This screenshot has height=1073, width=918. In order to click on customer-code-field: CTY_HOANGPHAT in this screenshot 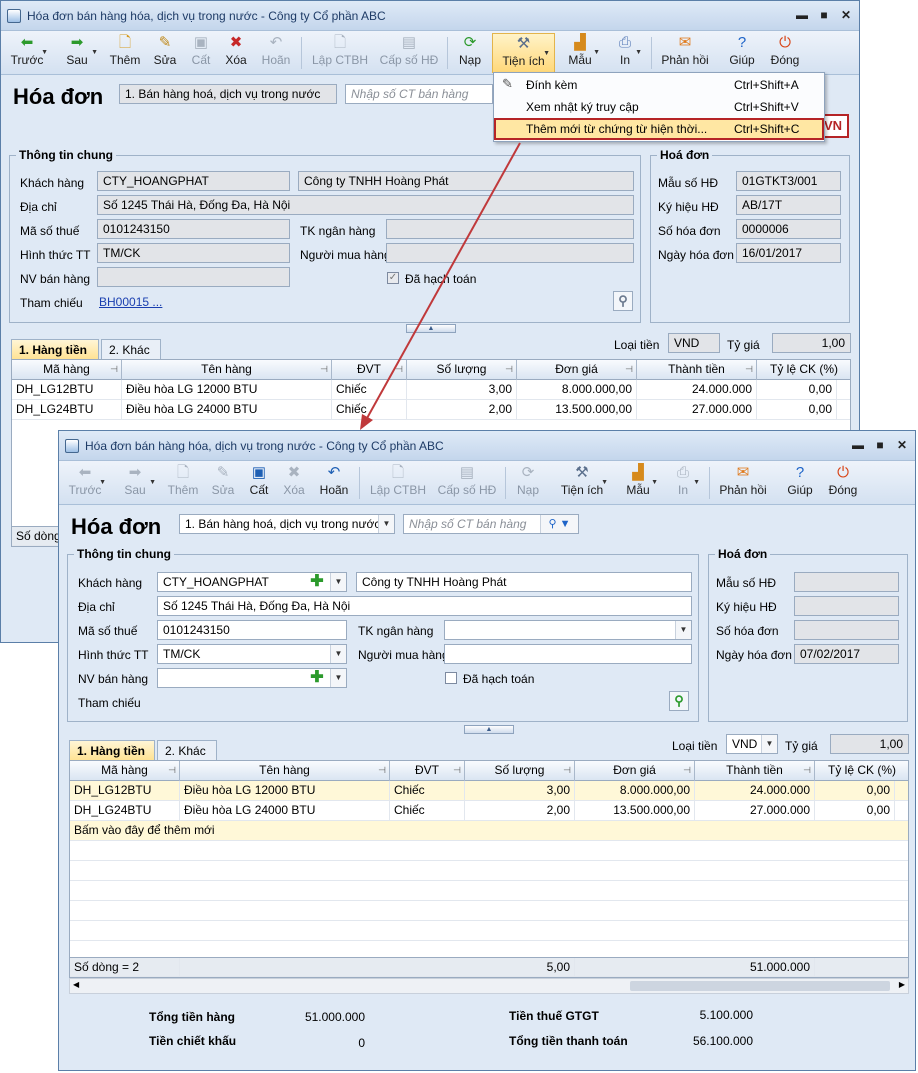, I will do `click(193, 181)`.